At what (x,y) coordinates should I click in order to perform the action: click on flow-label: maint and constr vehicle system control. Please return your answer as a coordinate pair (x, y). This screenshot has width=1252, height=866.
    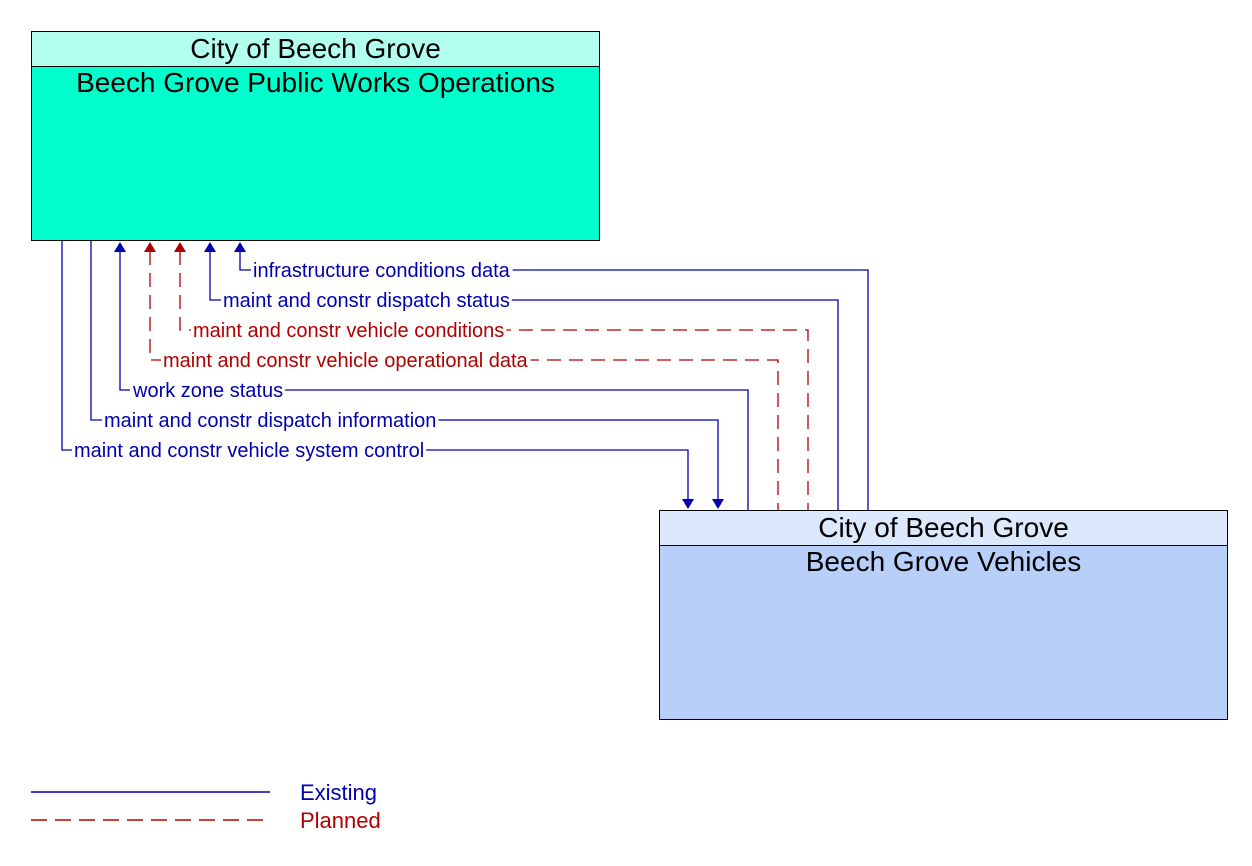
    Looking at the image, I should click on (249, 451).